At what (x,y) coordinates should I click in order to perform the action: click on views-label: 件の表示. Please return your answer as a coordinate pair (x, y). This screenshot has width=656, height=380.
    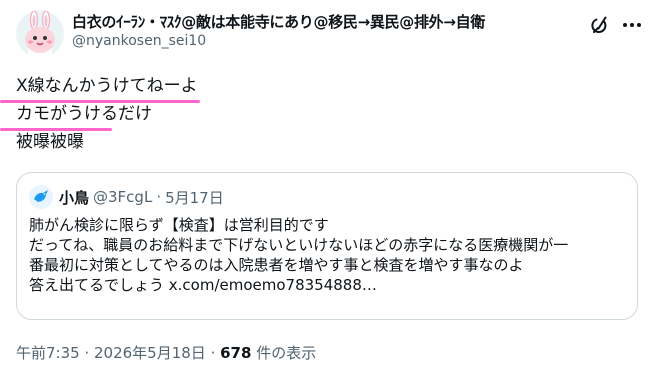
    Looking at the image, I should click on (284, 353).